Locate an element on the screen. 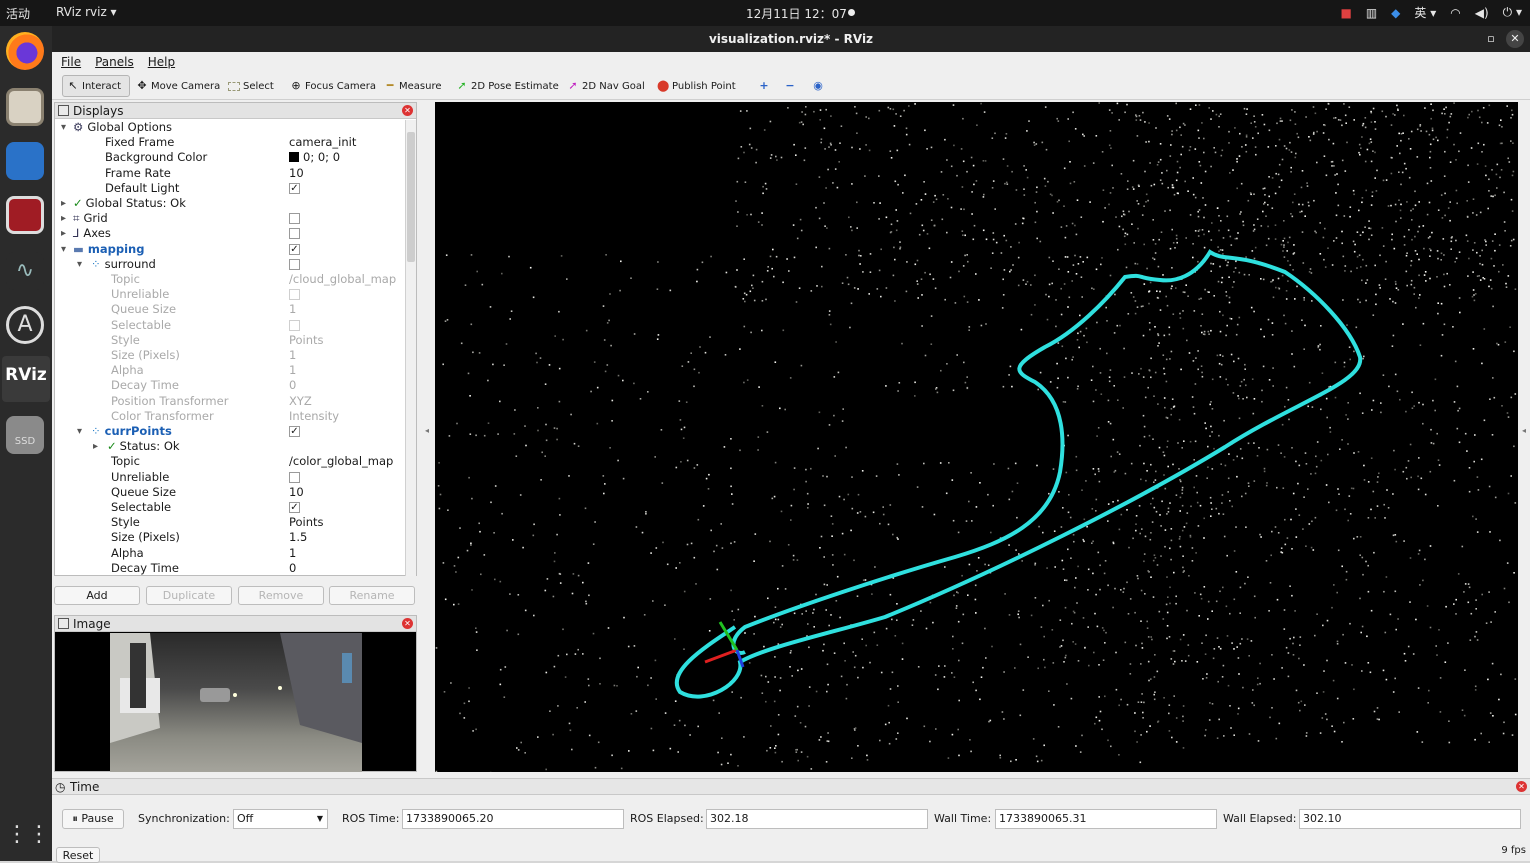 This screenshot has width=1530, height=863. terminal-like-icon is located at coordinates (25, 215).